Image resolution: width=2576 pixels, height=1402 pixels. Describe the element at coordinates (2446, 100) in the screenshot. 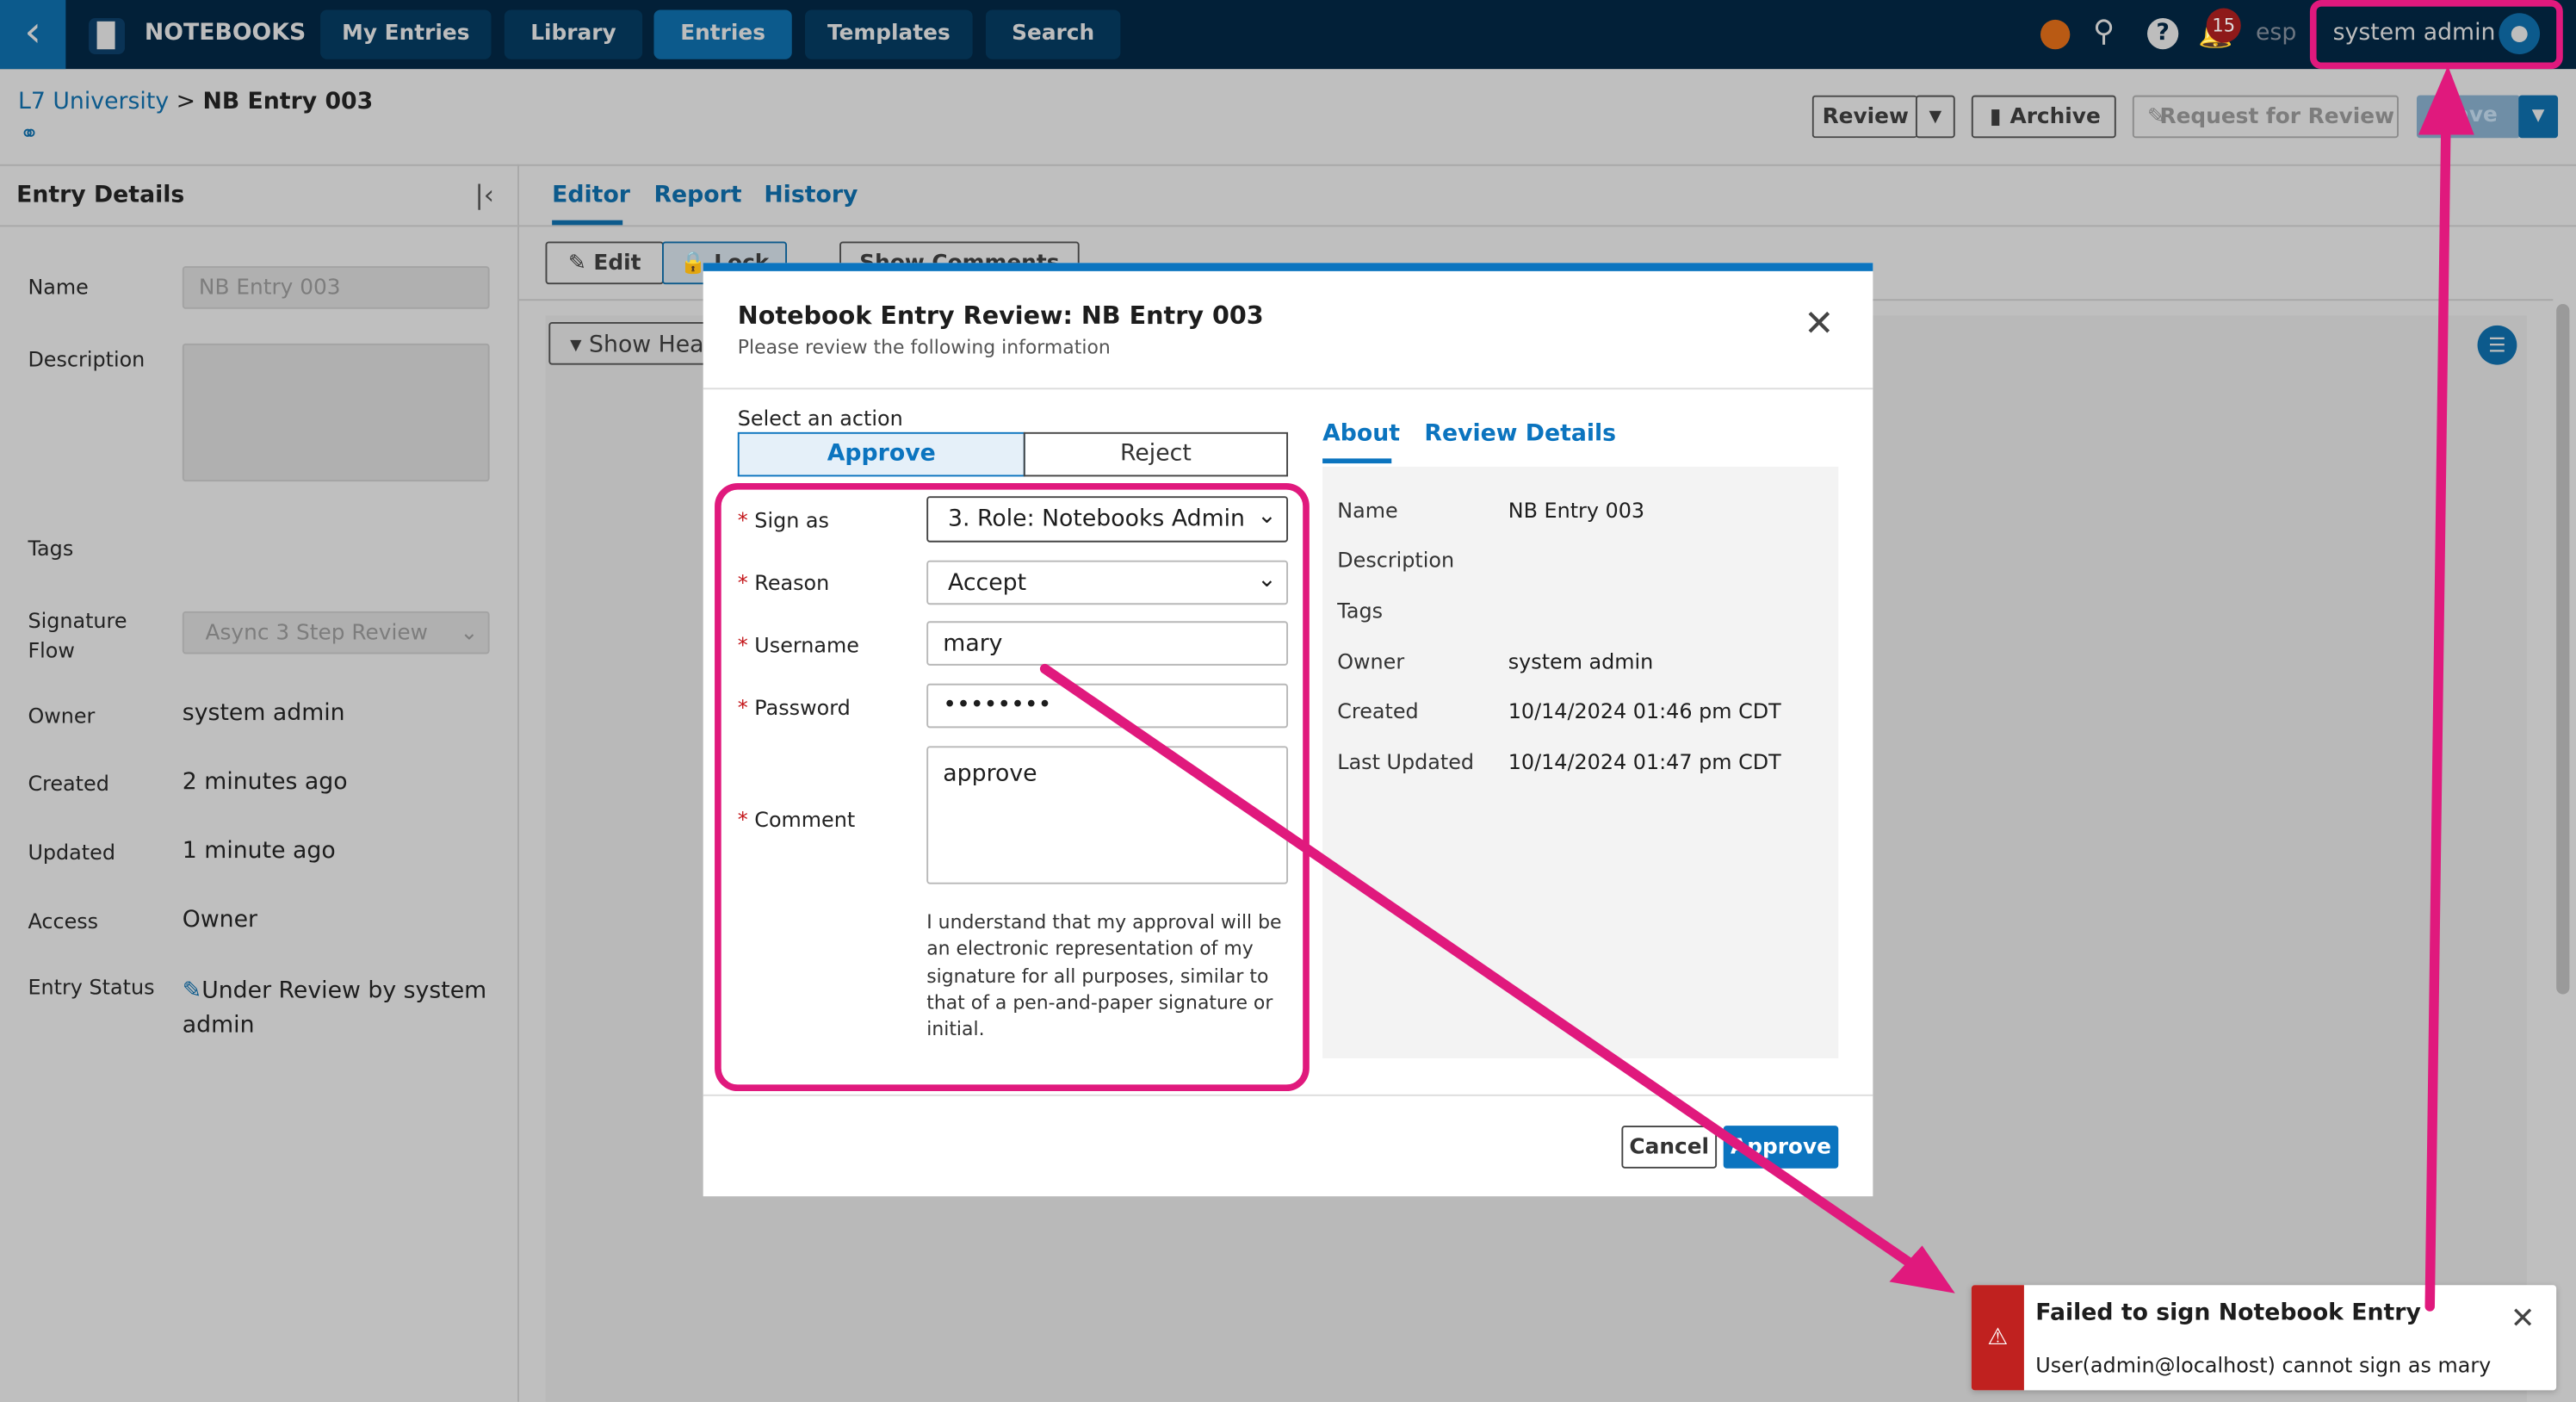

I see `annotation-arrowhead-user` at that location.